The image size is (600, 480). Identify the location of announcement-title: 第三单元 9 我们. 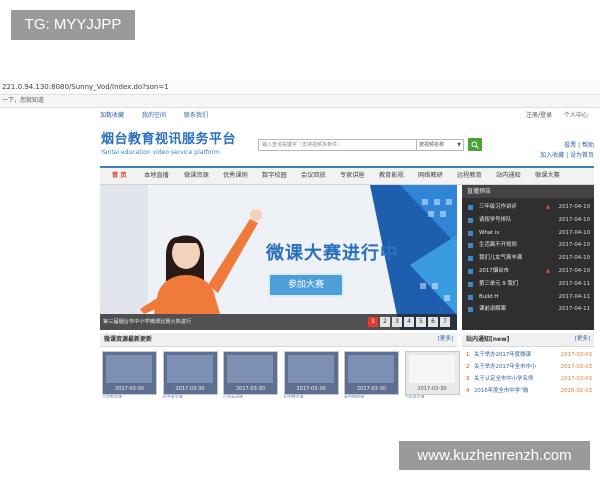
(499, 283).